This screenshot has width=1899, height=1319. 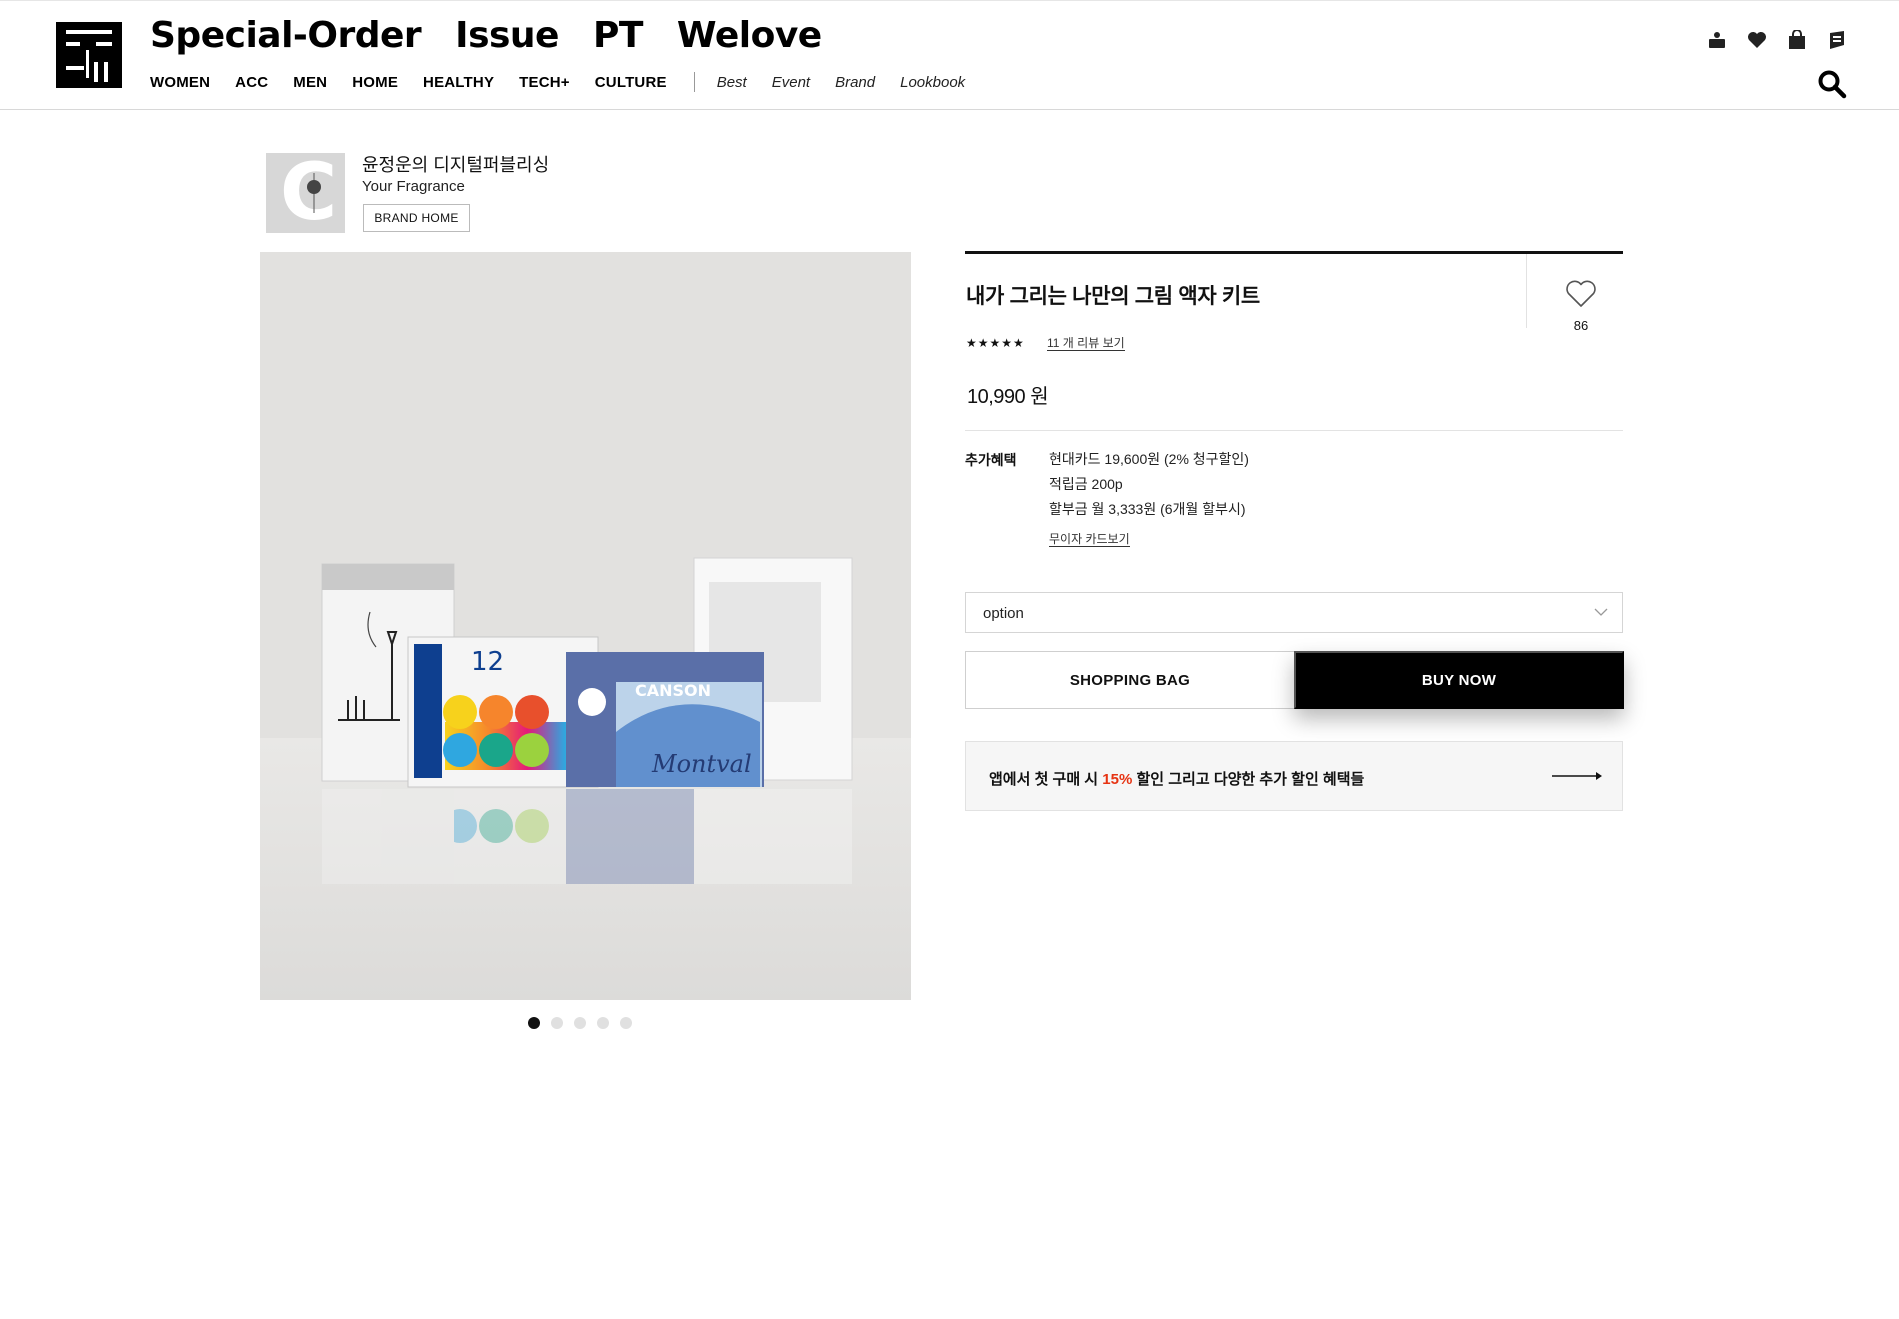 I want to click on link-brand: Brand, so click(x=855, y=82).